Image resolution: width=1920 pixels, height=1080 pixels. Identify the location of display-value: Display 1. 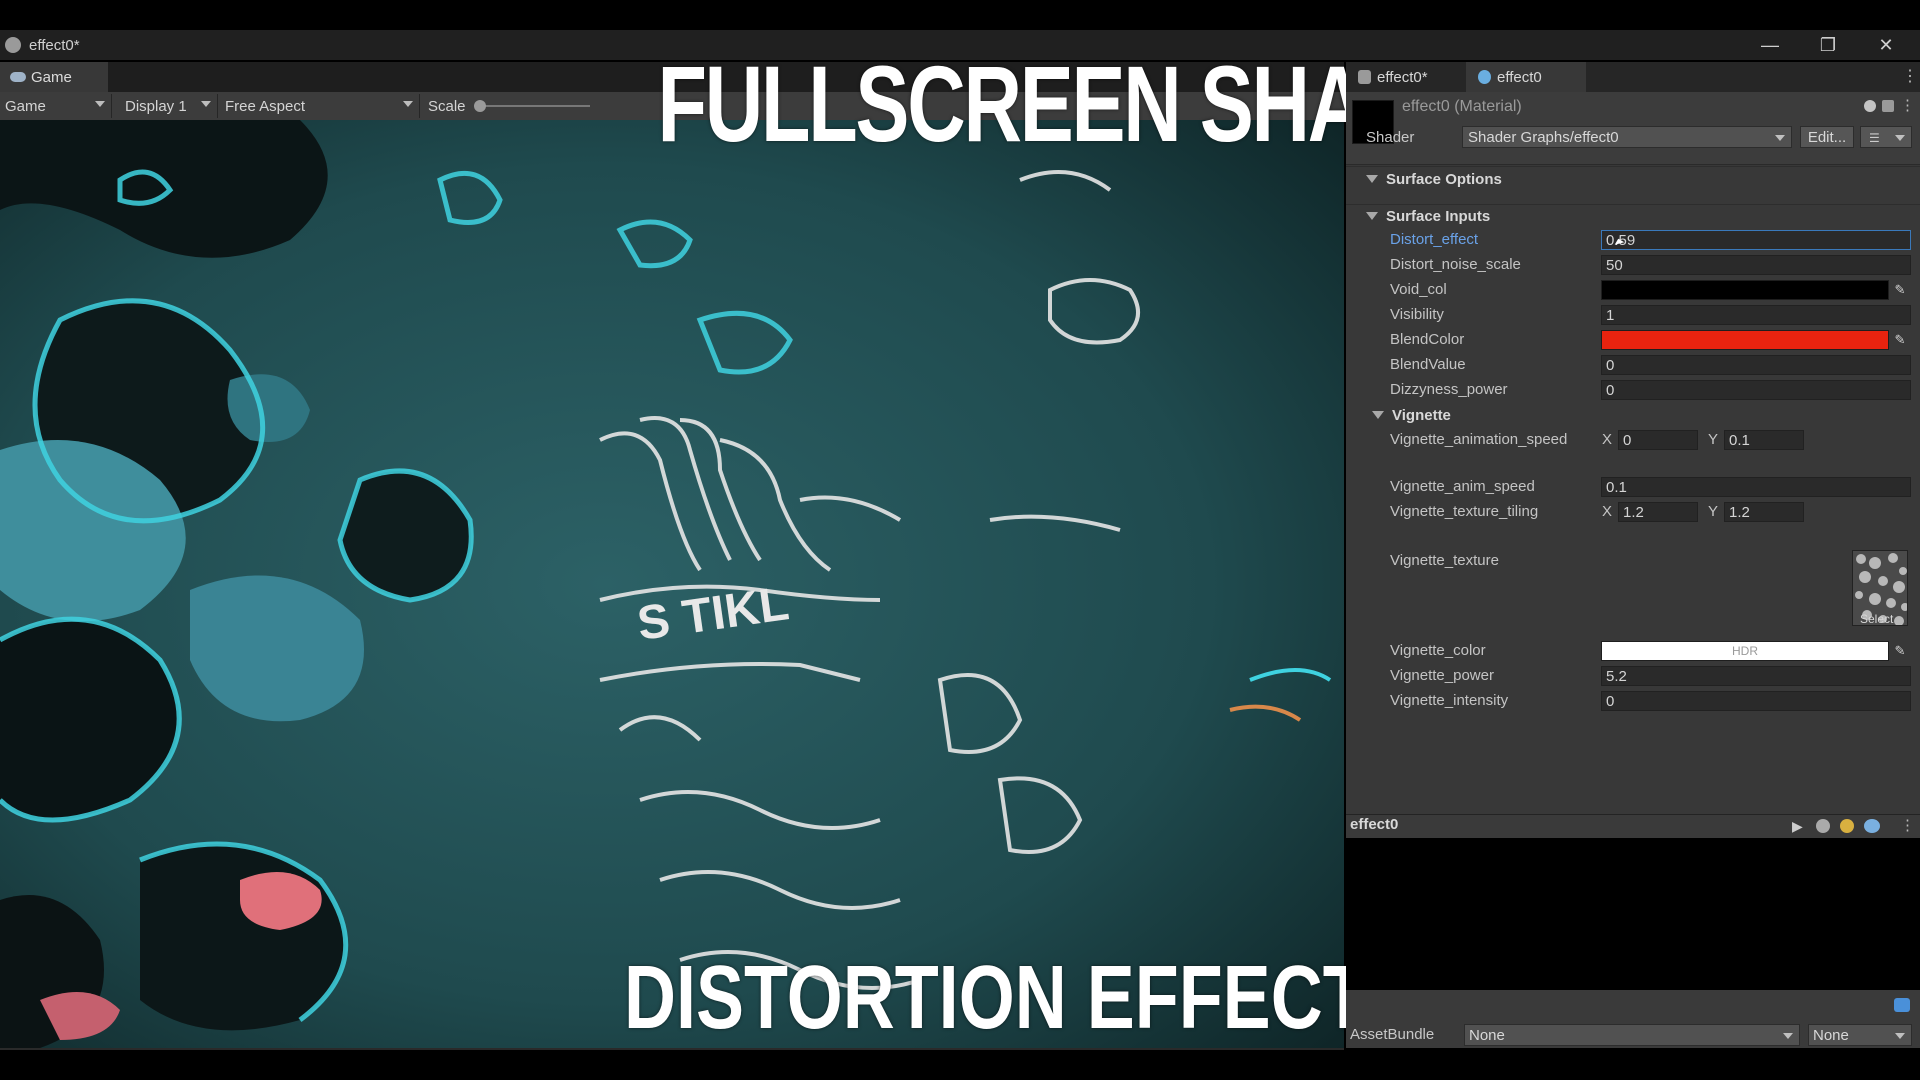
(156, 106).